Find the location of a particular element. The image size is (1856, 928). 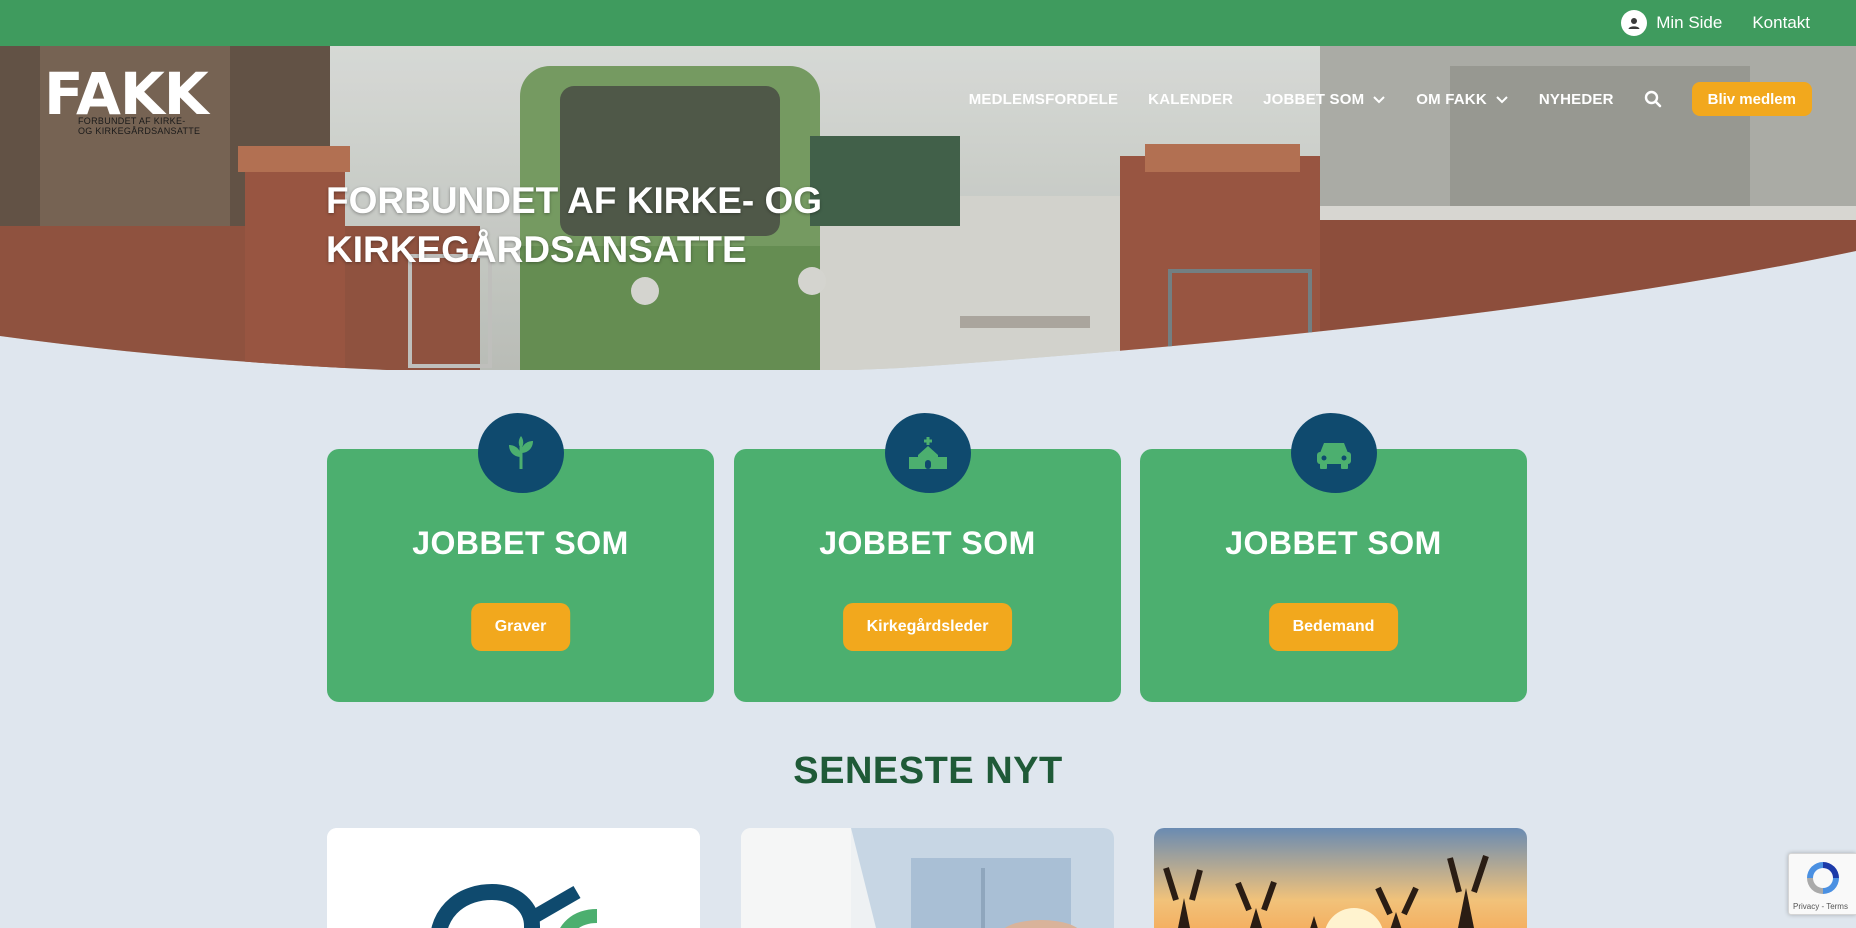

nav-label: JOBBET SOM is located at coordinates (1314, 99).